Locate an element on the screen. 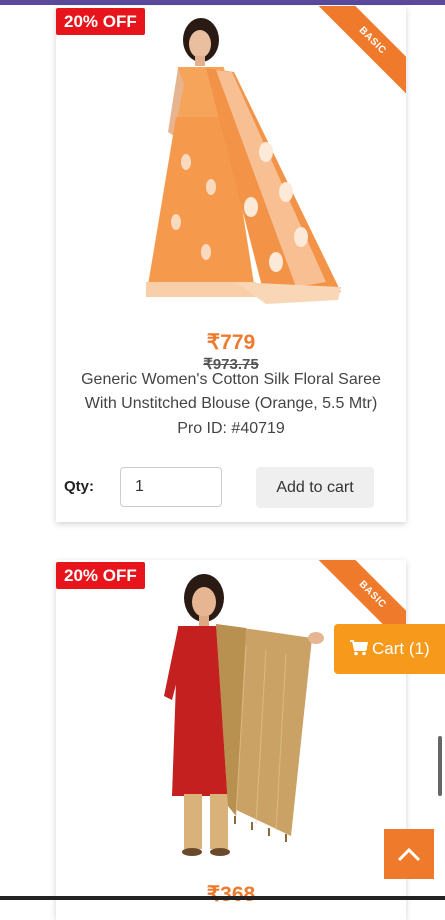  top-status-bar is located at coordinates (222, 2).